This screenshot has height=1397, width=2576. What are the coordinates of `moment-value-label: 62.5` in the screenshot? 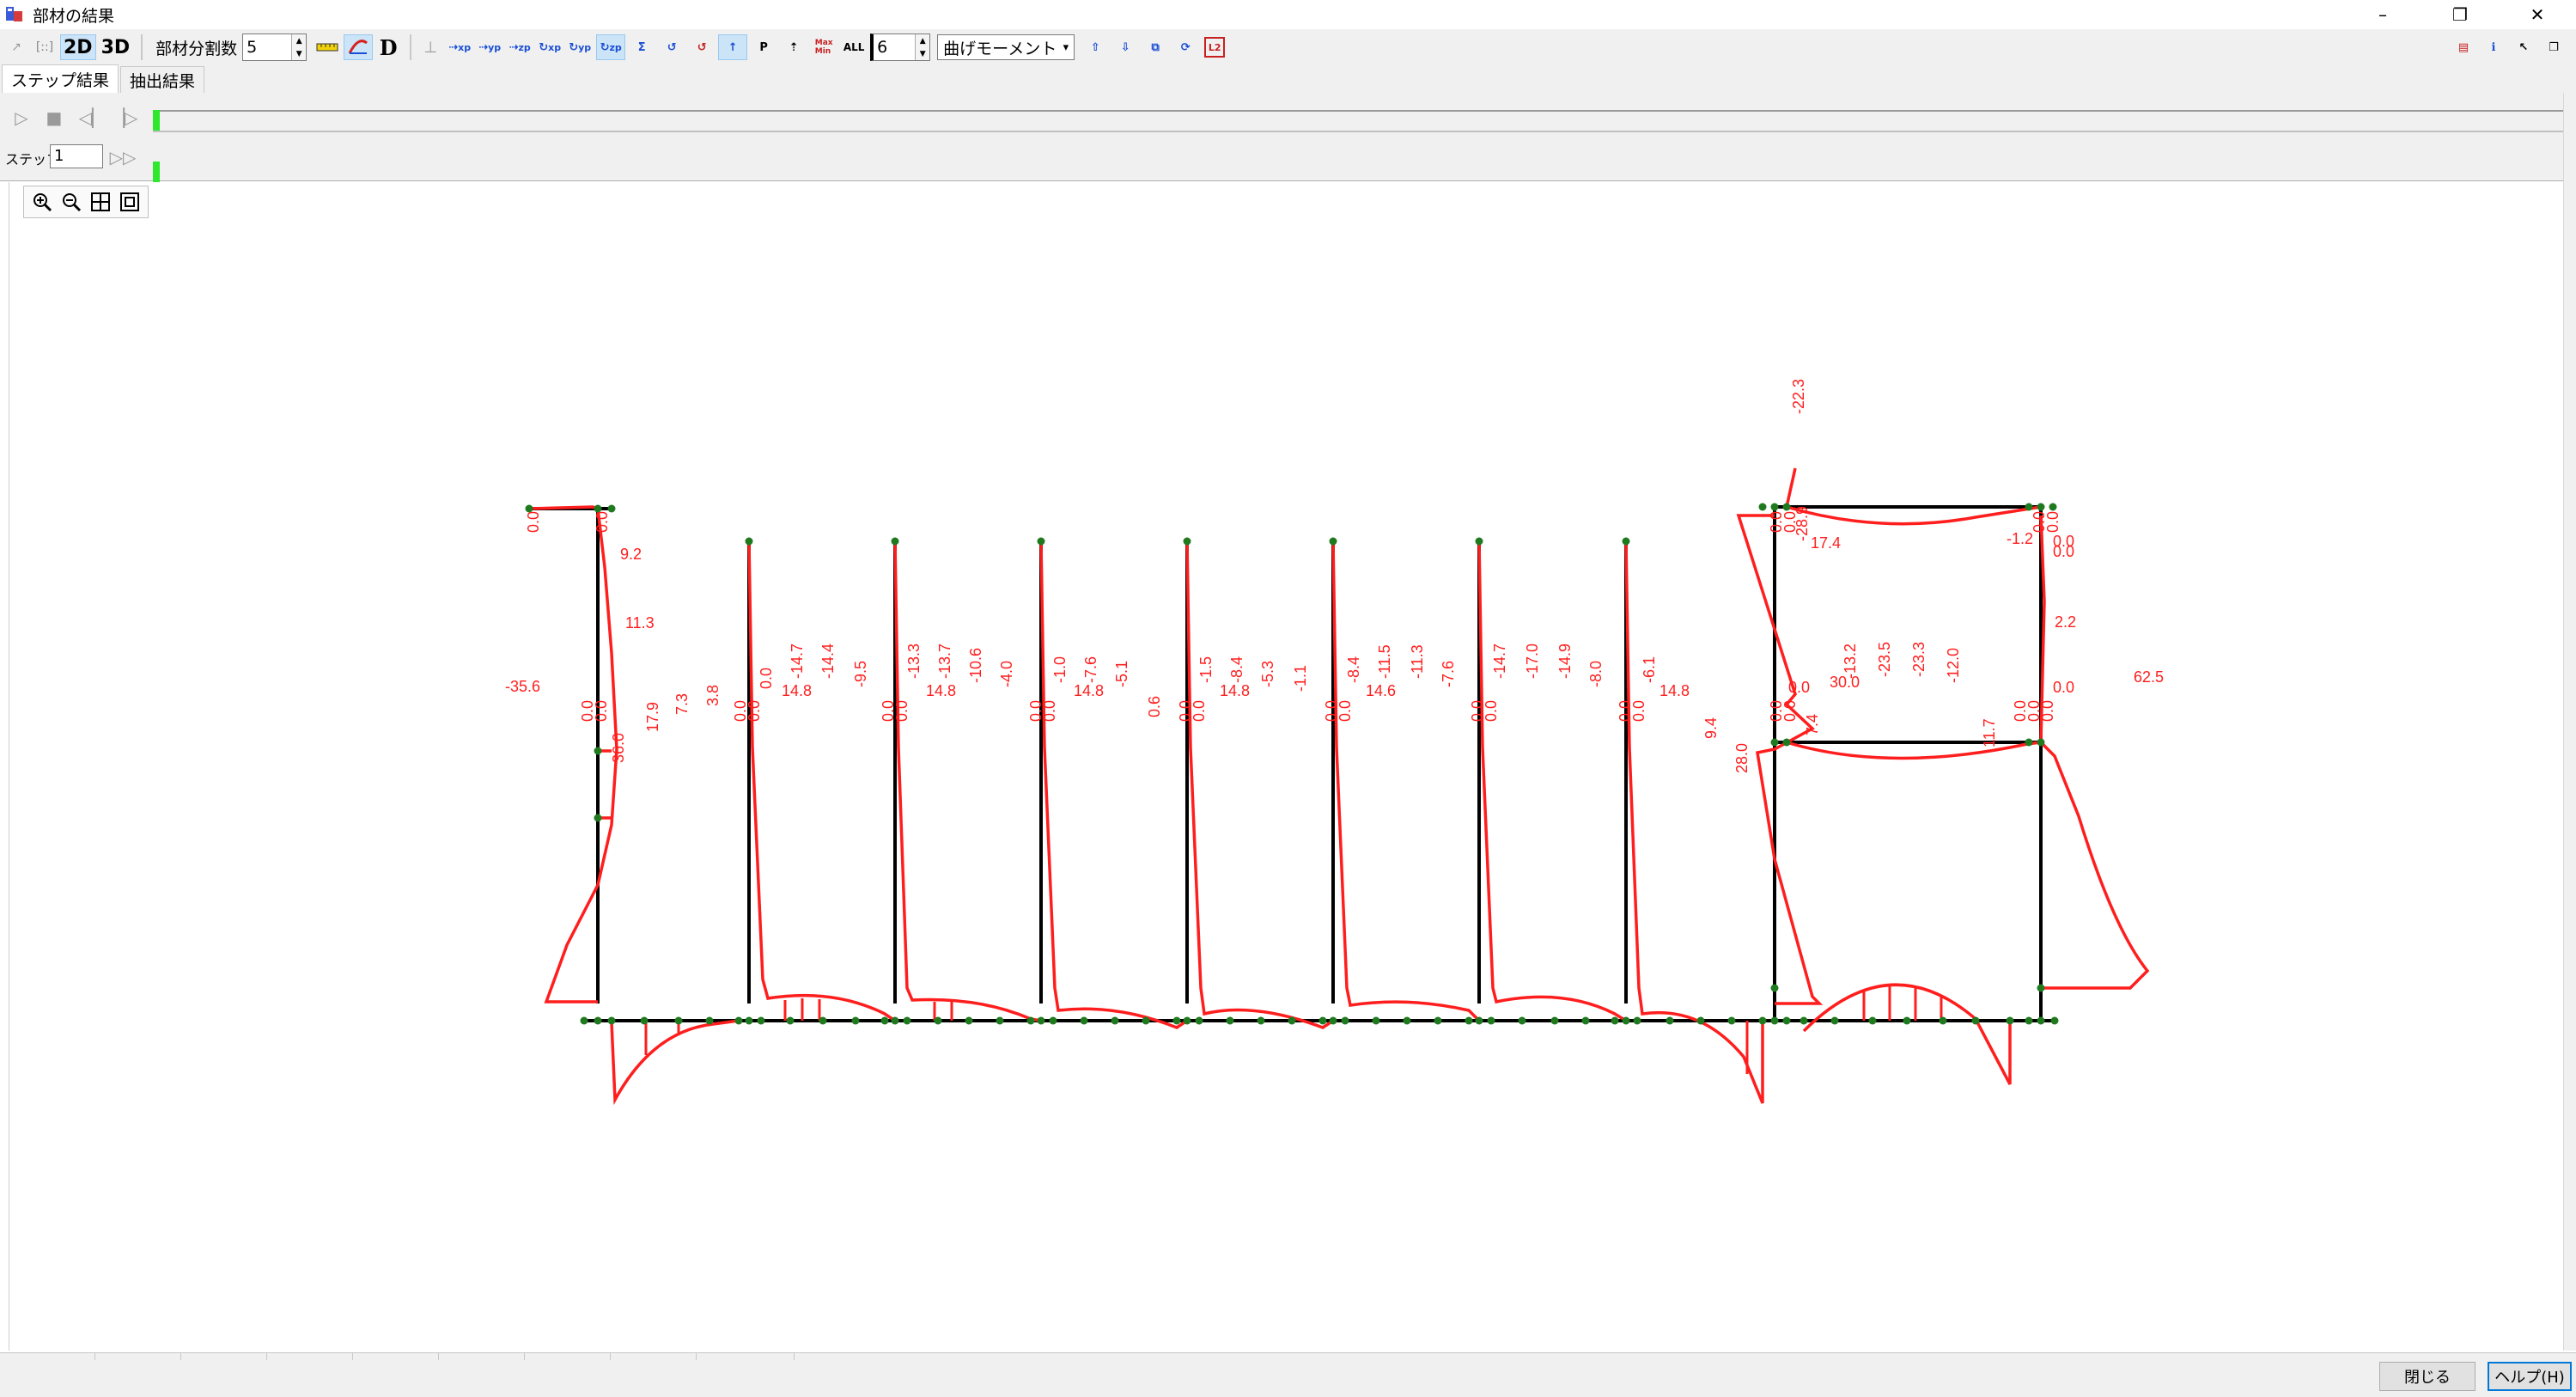 It's located at (2149, 677).